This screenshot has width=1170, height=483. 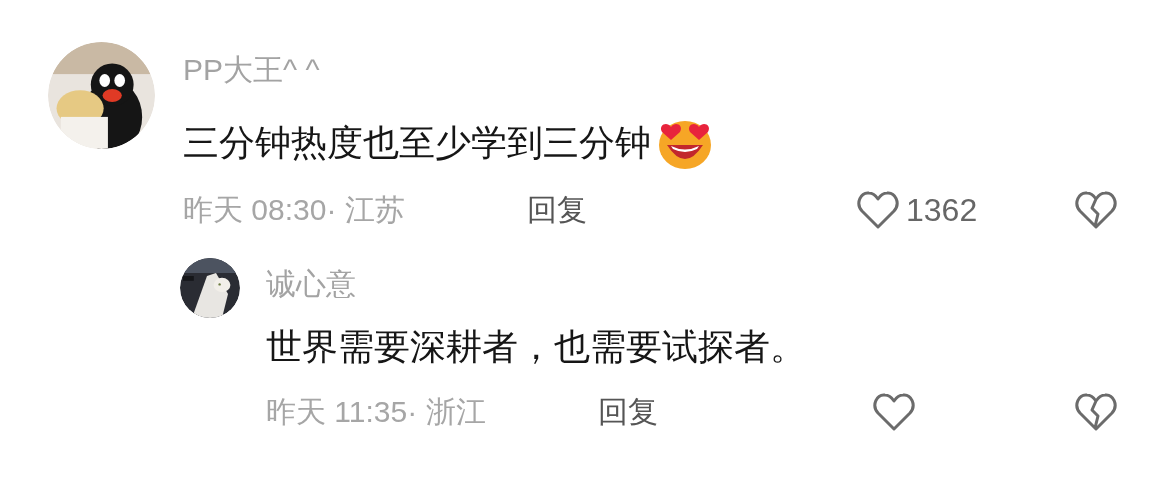 I want to click on comment-text: 三分钟热度也至少学到三分钟, so click(x=417, y=142).